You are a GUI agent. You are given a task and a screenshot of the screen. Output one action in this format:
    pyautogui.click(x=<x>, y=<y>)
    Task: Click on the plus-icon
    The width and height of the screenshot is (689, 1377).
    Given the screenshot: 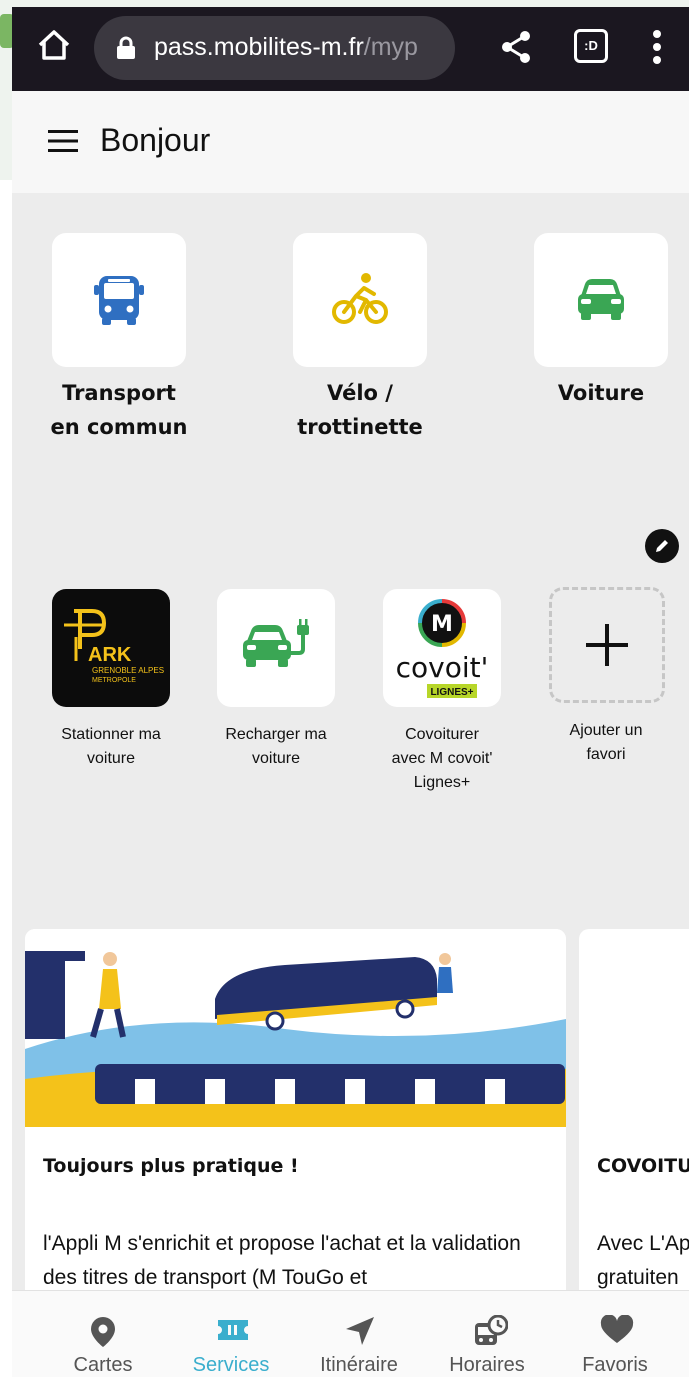 What is the action you would take?
    pyautogui.click(x=607, y=645)
    